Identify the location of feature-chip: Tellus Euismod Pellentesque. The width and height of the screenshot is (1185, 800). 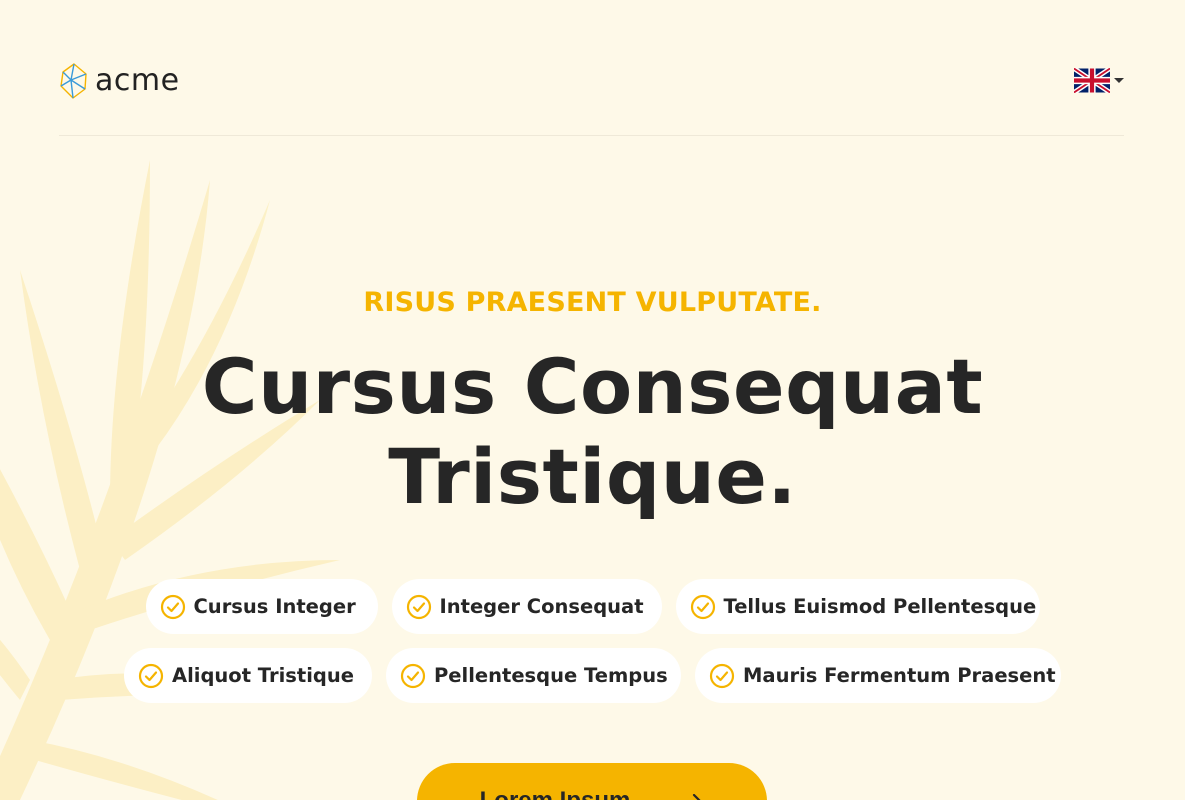
(857, 606).